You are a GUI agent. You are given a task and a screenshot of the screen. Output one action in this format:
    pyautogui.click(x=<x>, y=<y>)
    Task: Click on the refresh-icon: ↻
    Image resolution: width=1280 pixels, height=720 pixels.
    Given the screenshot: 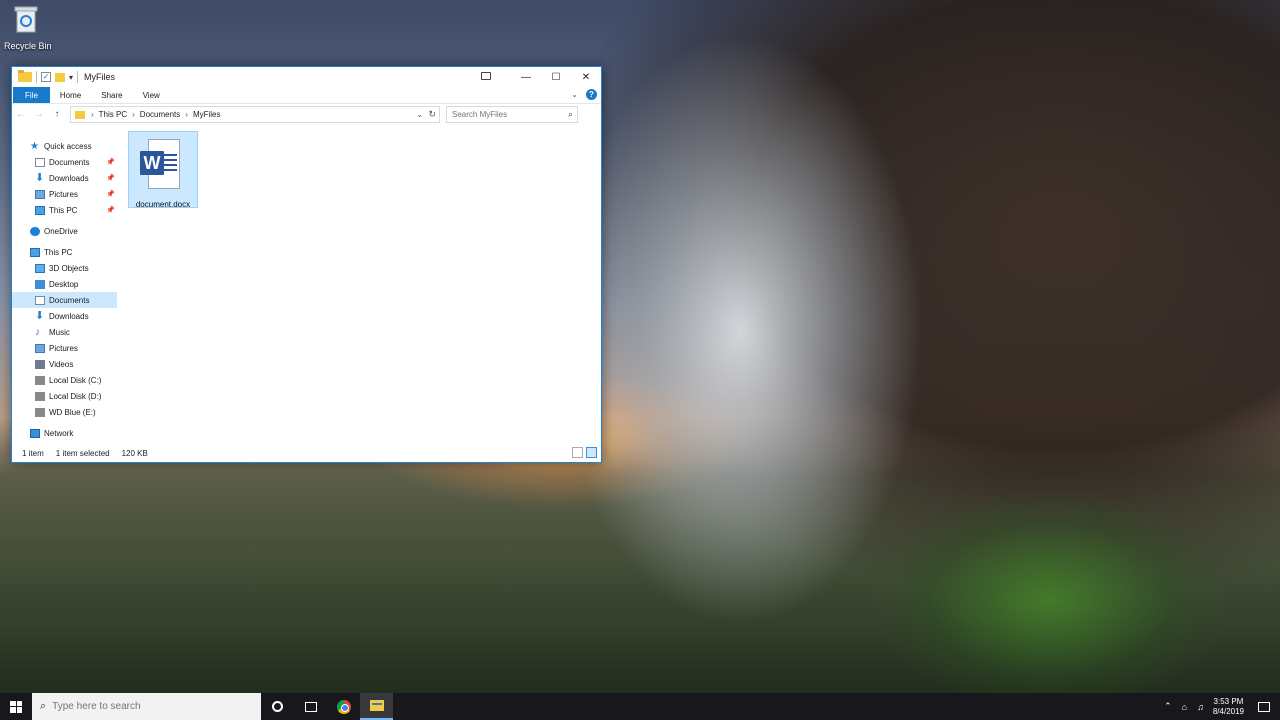 What is the action you would take?
    pyautogui.click(x=432, y=114)
    